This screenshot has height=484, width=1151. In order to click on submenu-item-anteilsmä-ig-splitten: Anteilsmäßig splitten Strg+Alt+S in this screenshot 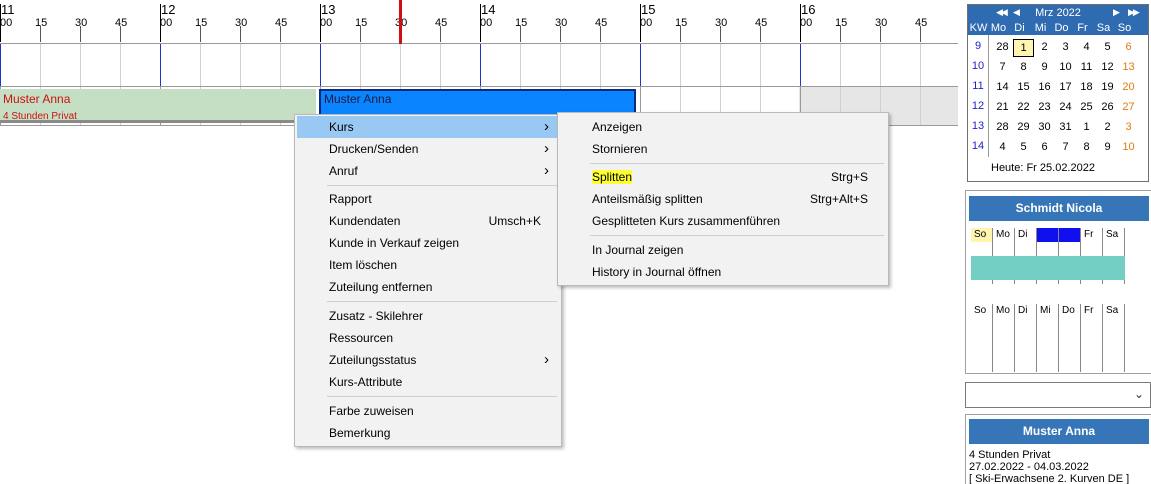, I will do `click(723, 199)`.